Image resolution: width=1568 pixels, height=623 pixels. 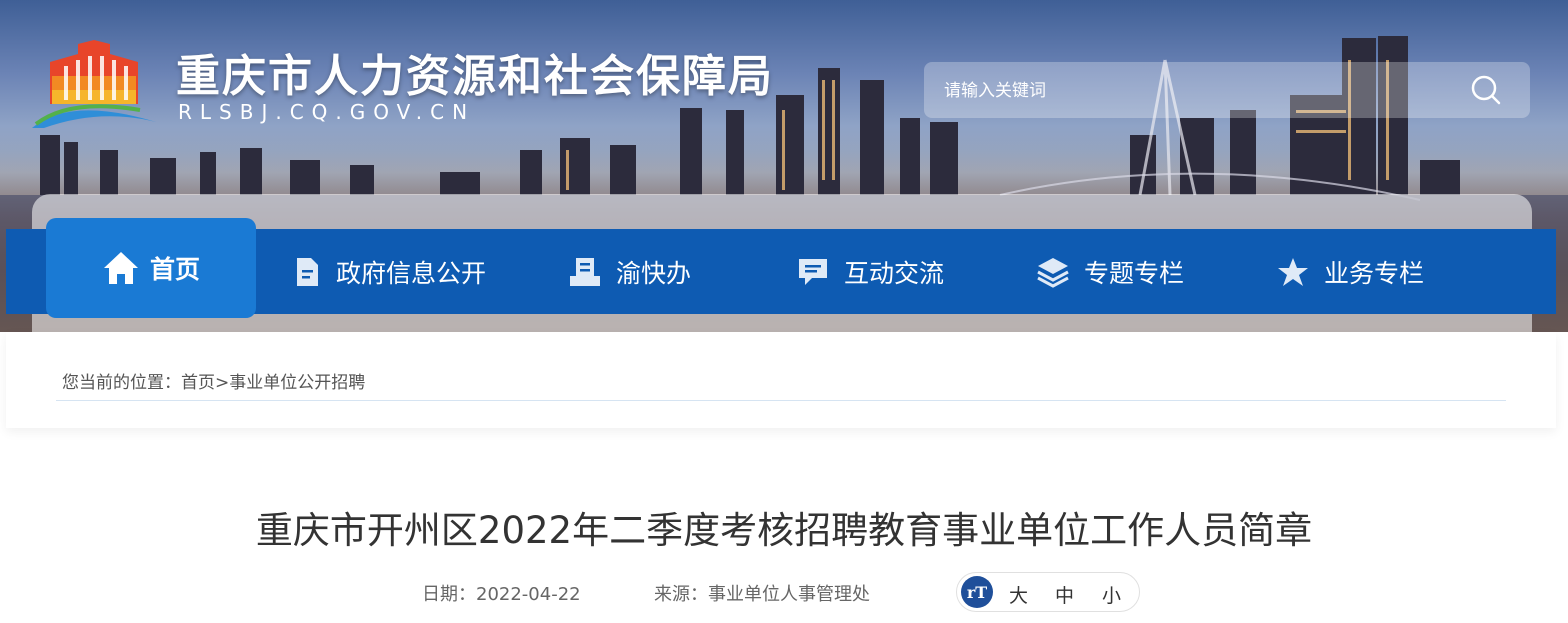 I want to click on search-icon, so click(x=1486, y=90).